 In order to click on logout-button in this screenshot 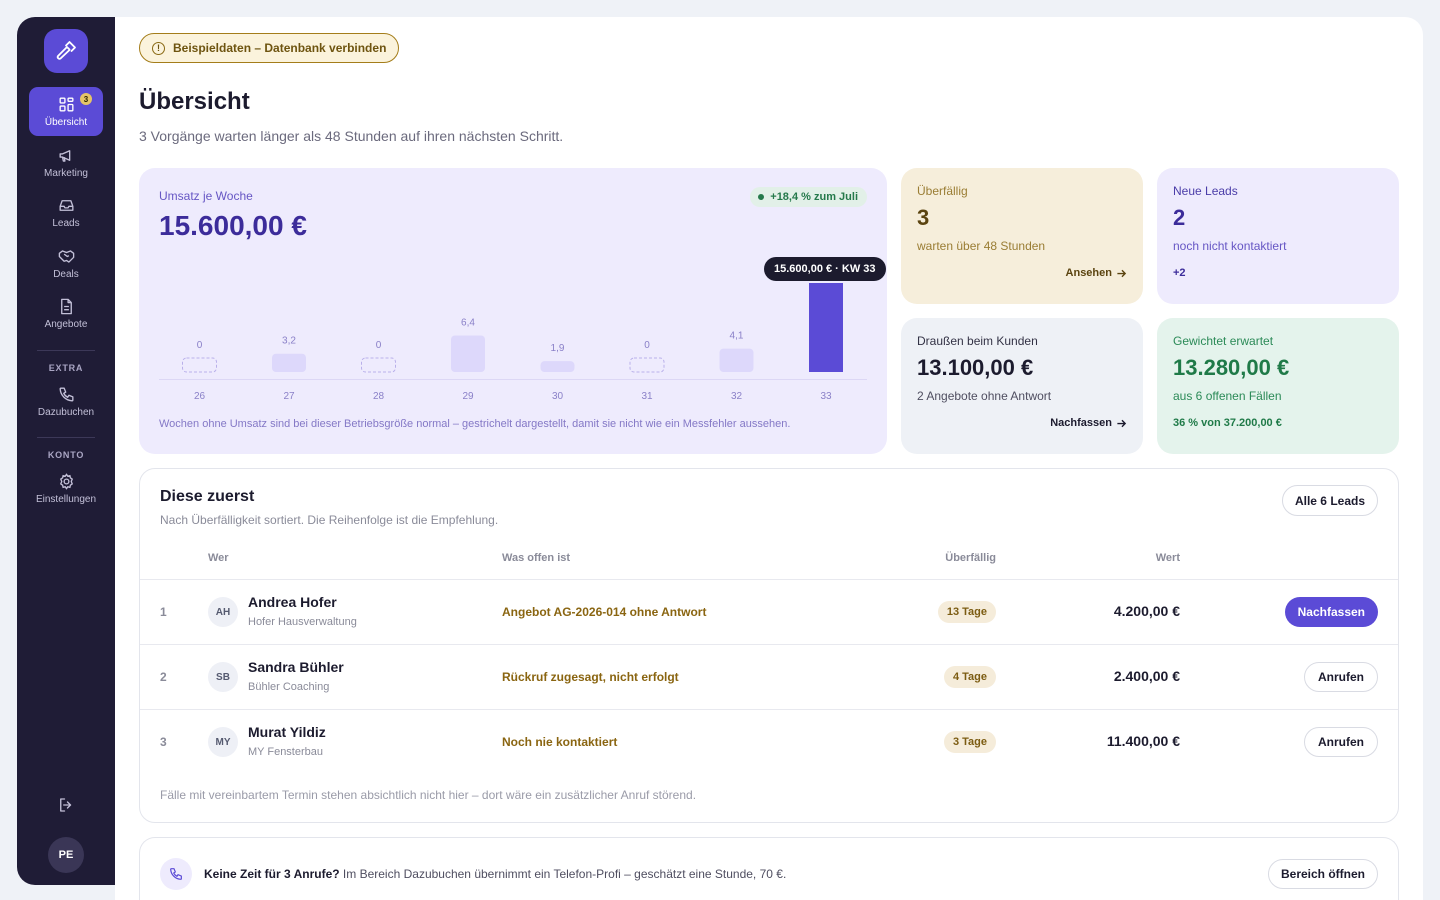, I will do `click(66, 805)`.